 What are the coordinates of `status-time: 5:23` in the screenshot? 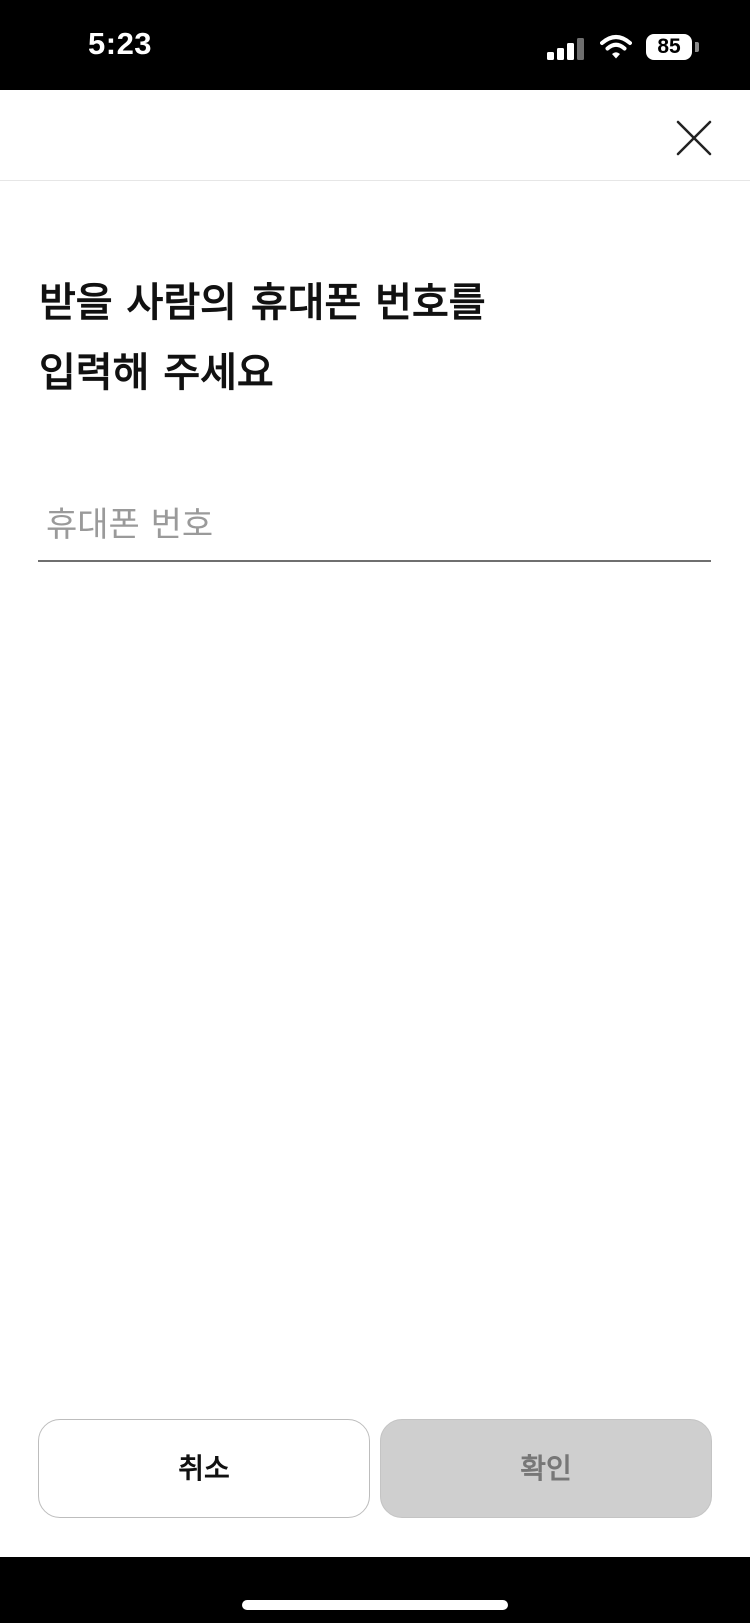 It's located at (120, 43).